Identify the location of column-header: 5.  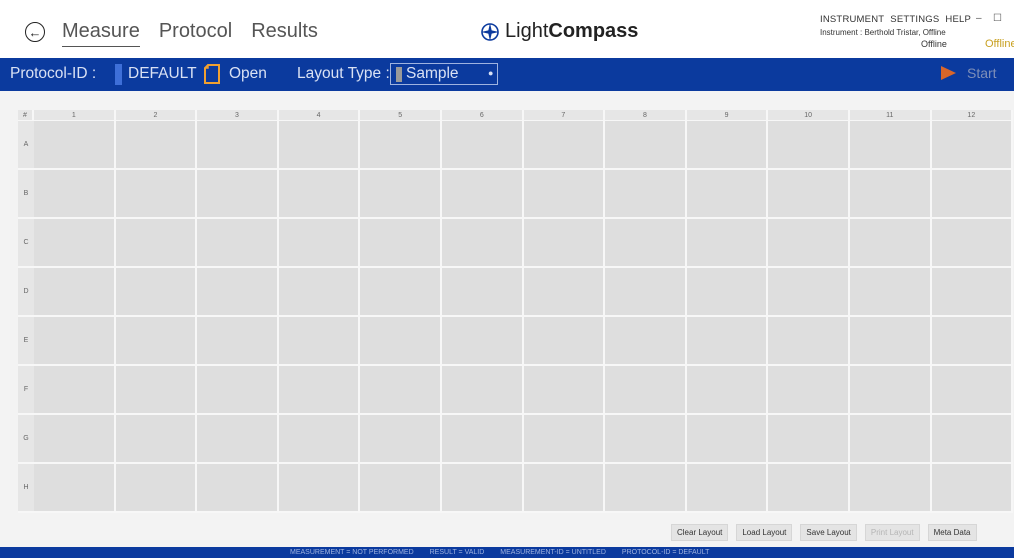
(401, 115).